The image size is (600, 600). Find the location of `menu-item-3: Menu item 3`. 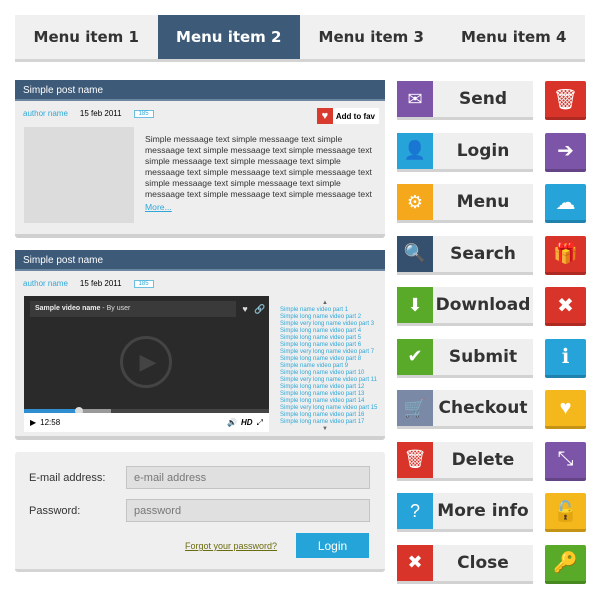

menu-item-3: Menu item 3 is located at coordinates (371, 37).